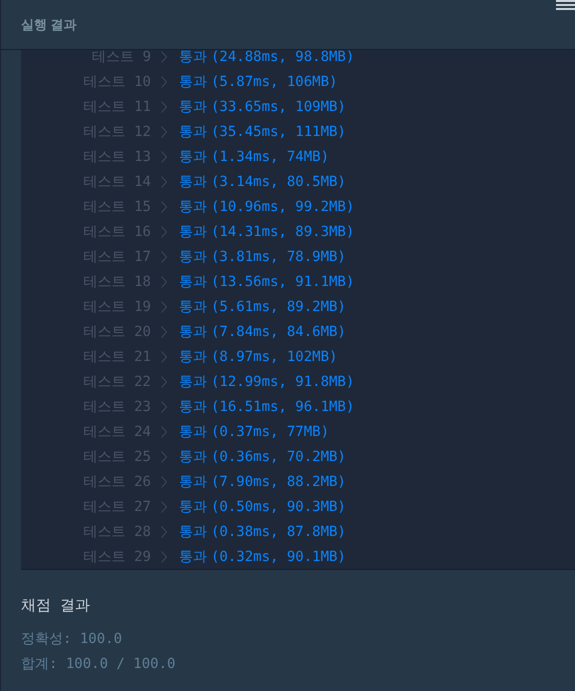 This screenshot has width=575, height=691. I want to click on test-detail: (33.65ms, 109MB), so click(278, 107).